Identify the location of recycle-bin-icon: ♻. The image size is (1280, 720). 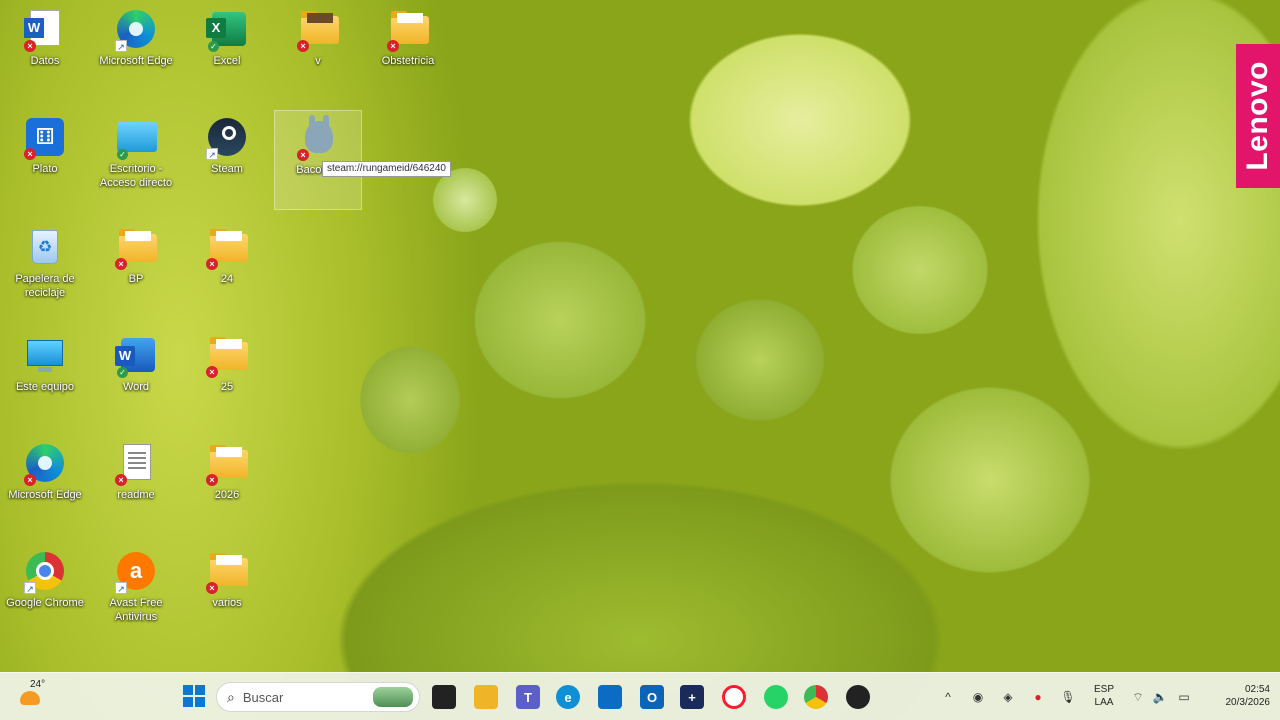
(45, 247).